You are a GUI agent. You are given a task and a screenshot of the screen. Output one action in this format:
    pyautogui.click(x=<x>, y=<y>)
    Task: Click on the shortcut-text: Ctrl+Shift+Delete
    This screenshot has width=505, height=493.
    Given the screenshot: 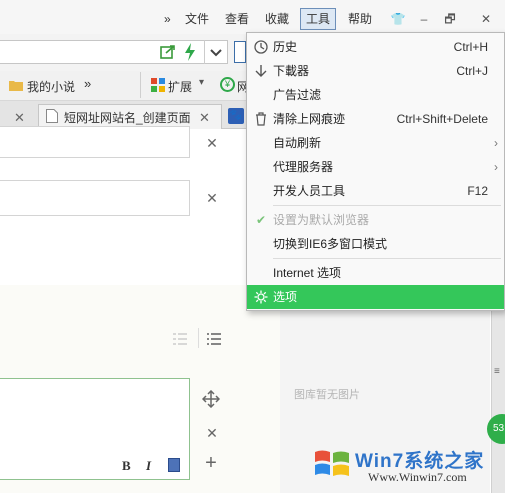 What is the action you would take?
    pyautogui.click(x=442, y=119)
    